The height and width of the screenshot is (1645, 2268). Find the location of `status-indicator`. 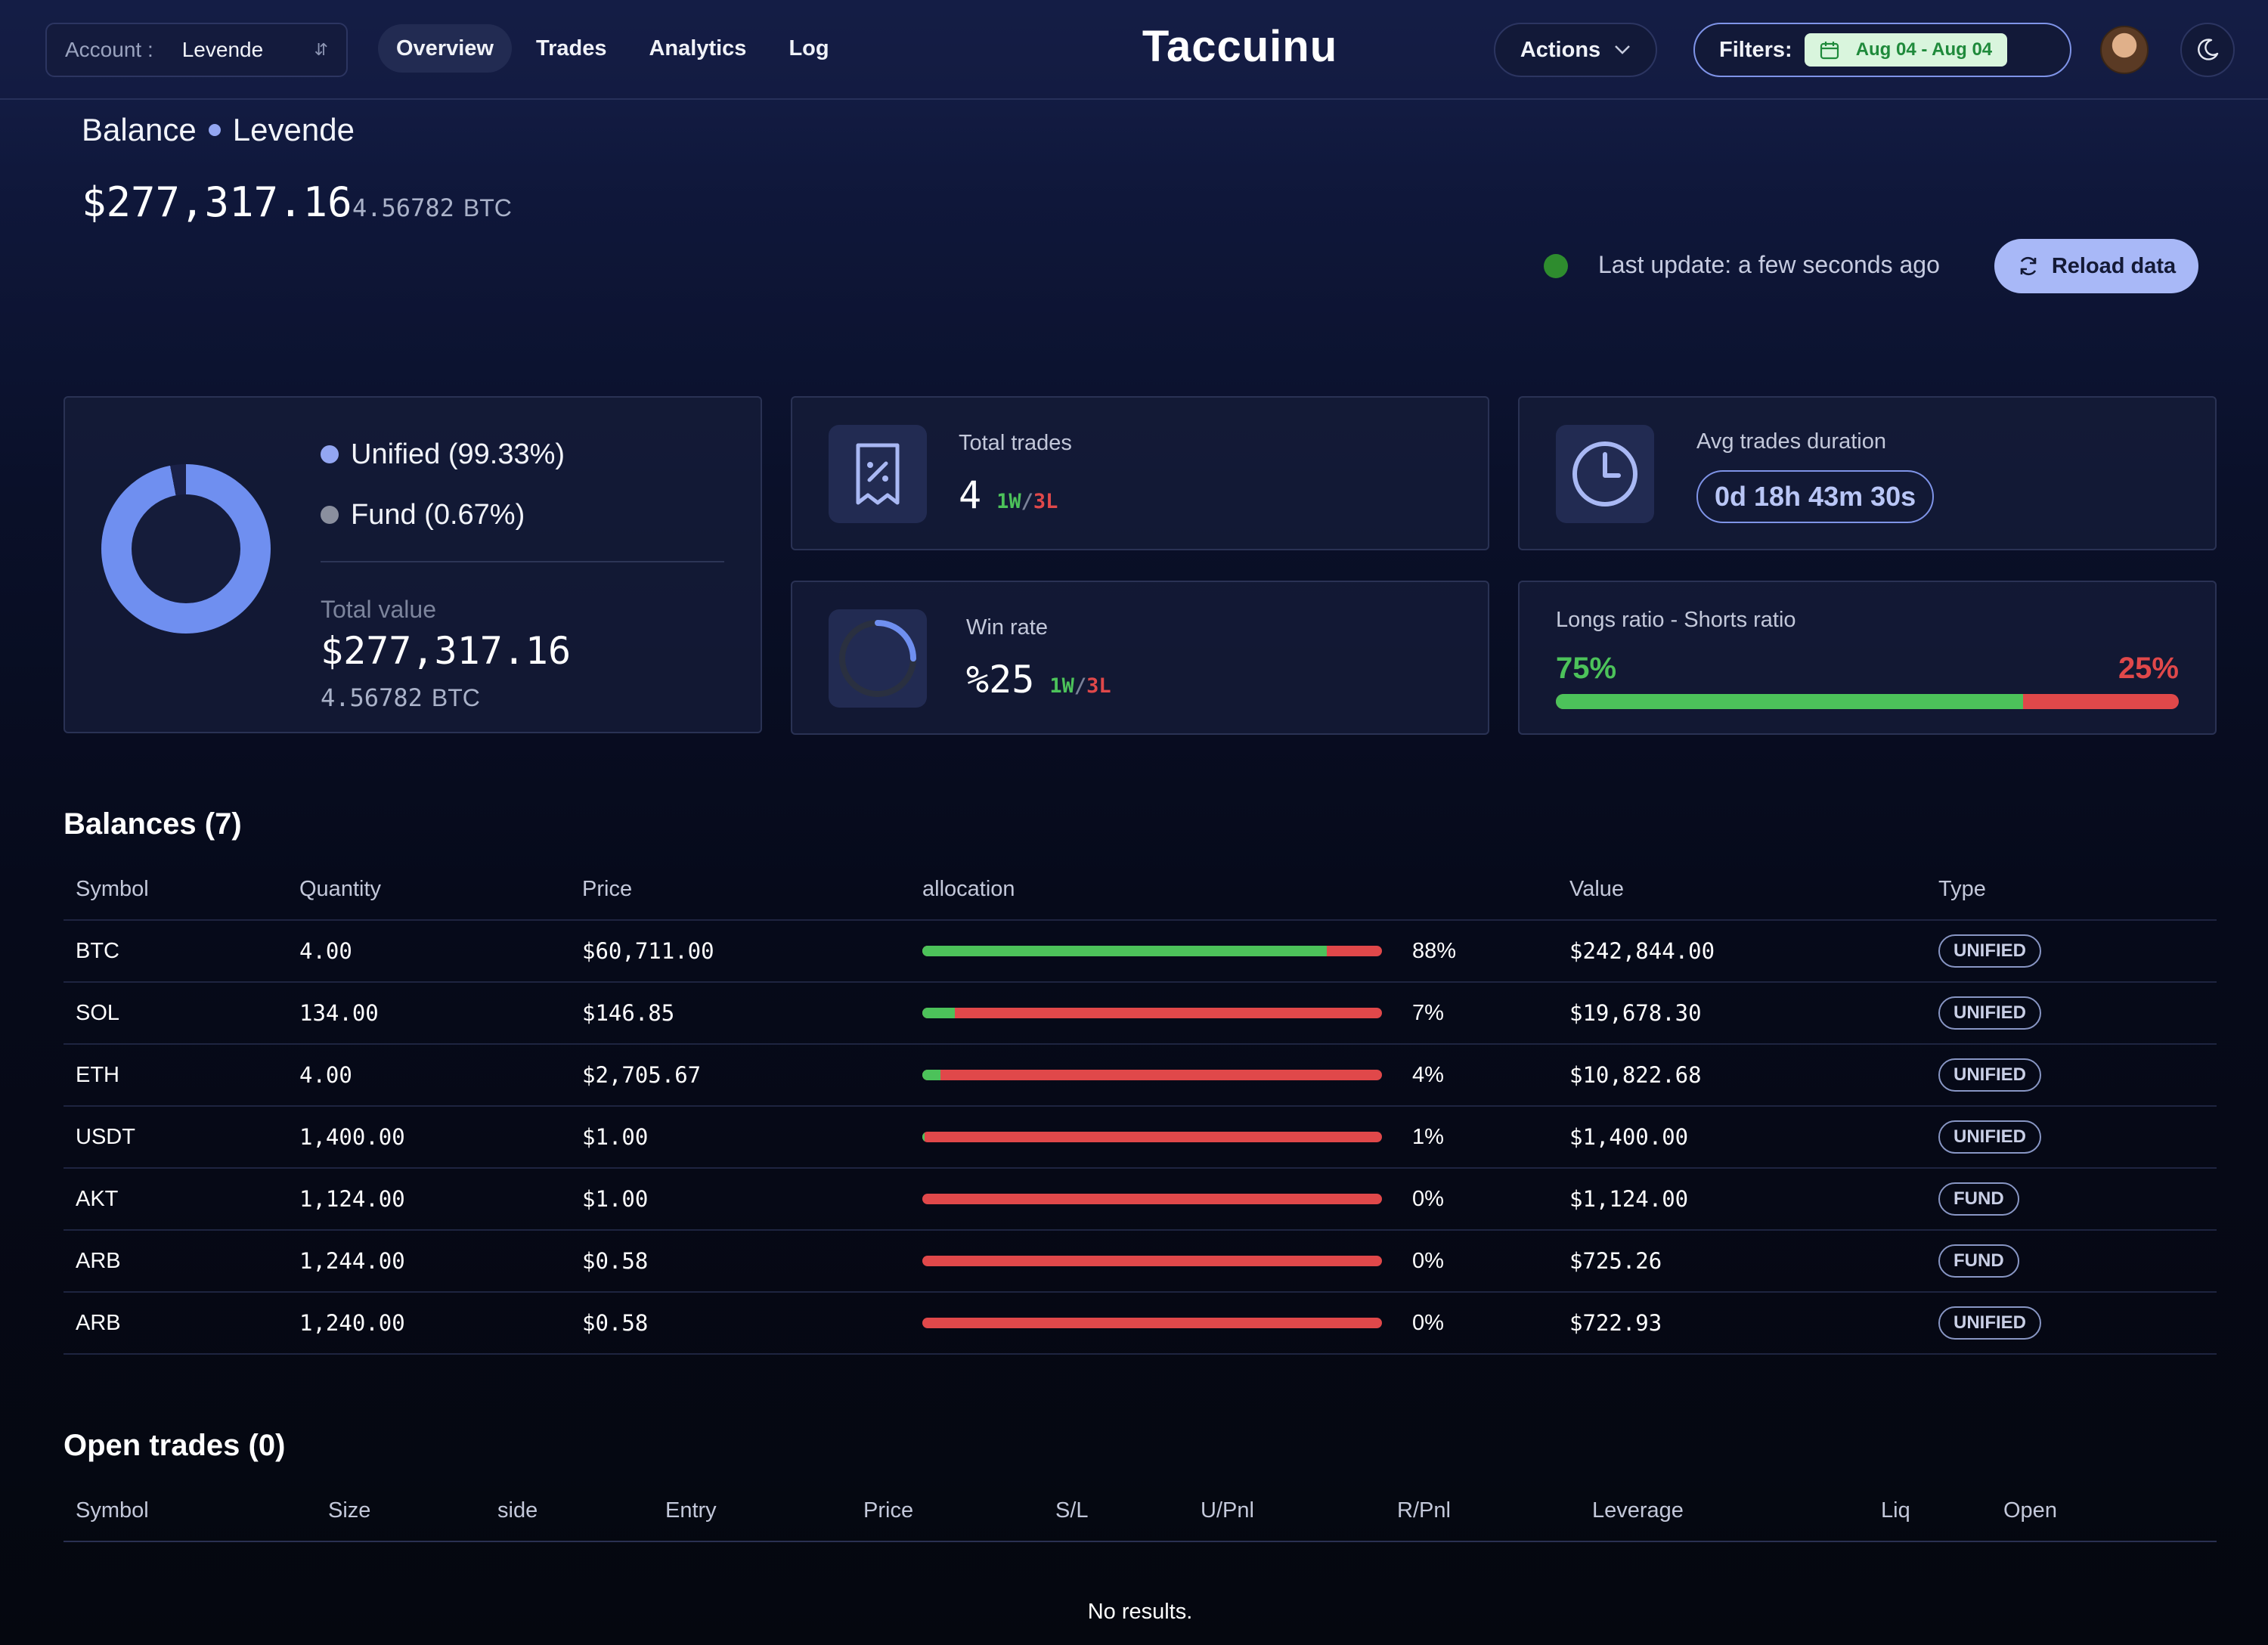

status-indicator is located at coordinates (1556, 266).